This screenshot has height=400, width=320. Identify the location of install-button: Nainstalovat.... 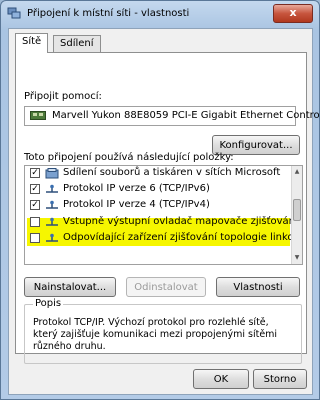
(70, 287).